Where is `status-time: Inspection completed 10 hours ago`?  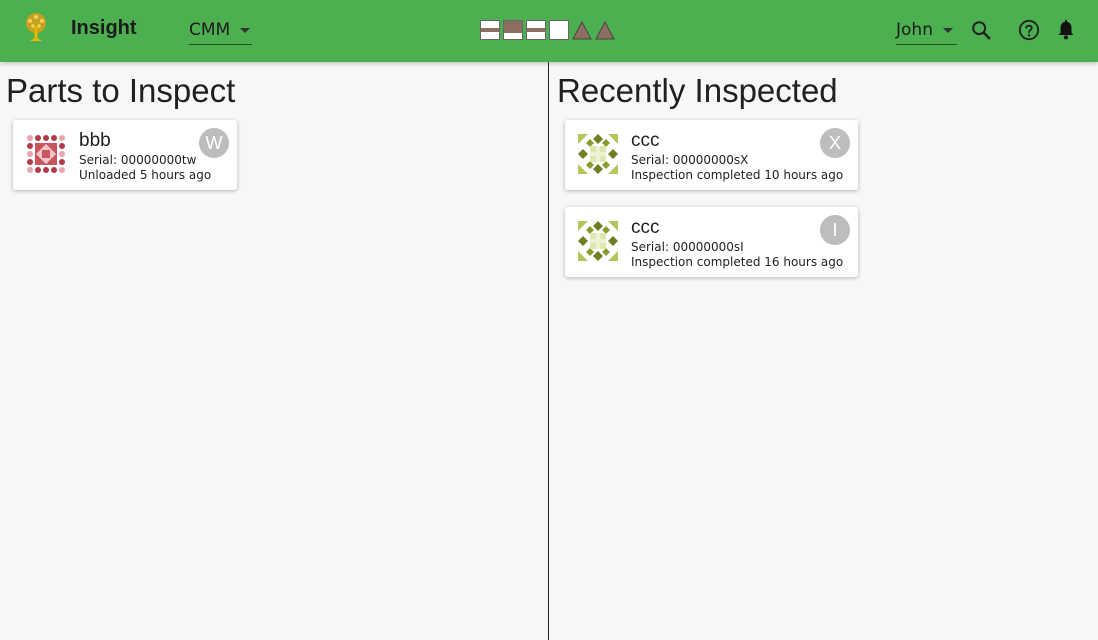
status-time: Inspection completed 10 hours ago is located at coordinates (737, 175).